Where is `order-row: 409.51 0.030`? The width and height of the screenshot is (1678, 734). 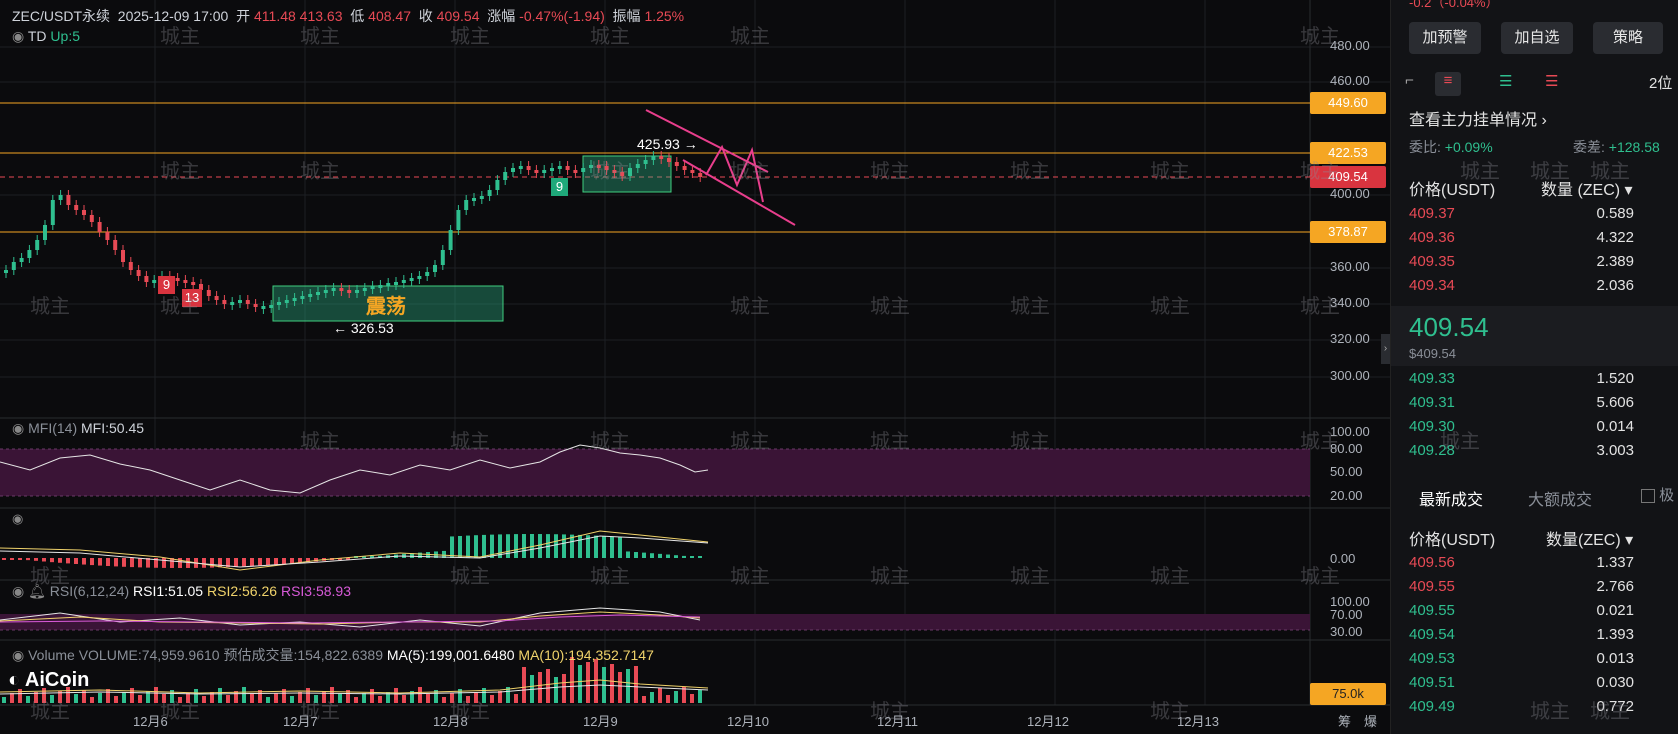
order-row: 409.51 0.030 is located at coordinates (1543, 686).